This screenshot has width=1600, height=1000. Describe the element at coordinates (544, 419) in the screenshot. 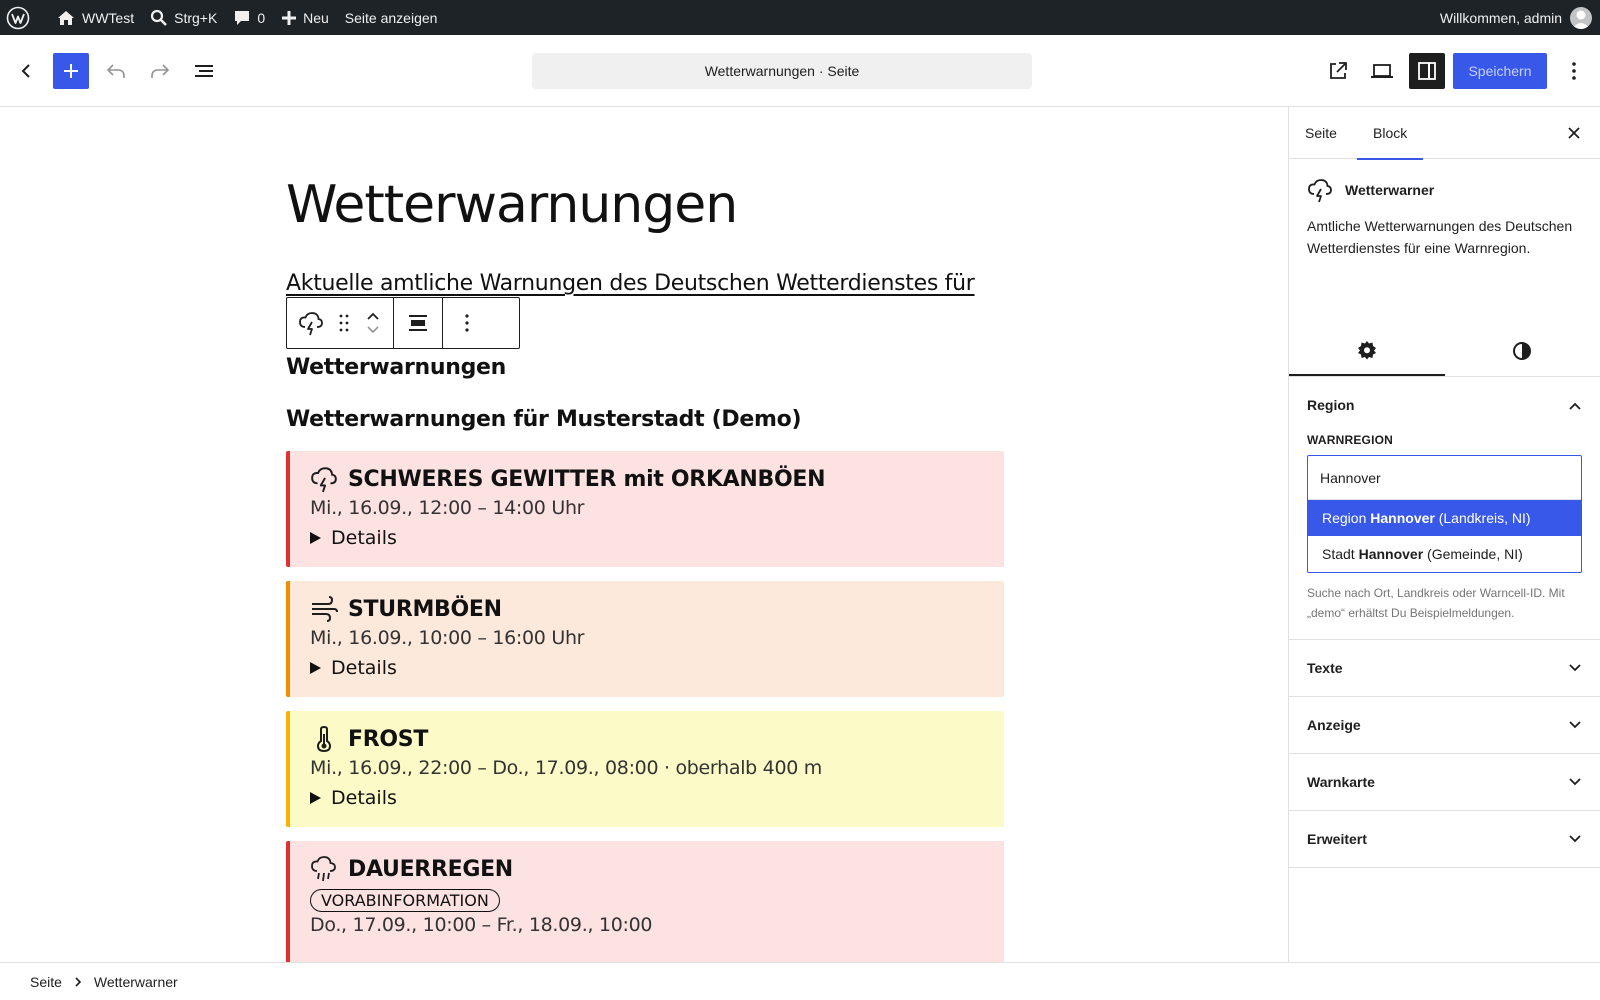

I see `warning-region-heading: Wetterwarnungen für Musterstadt (Demo)` at that location.